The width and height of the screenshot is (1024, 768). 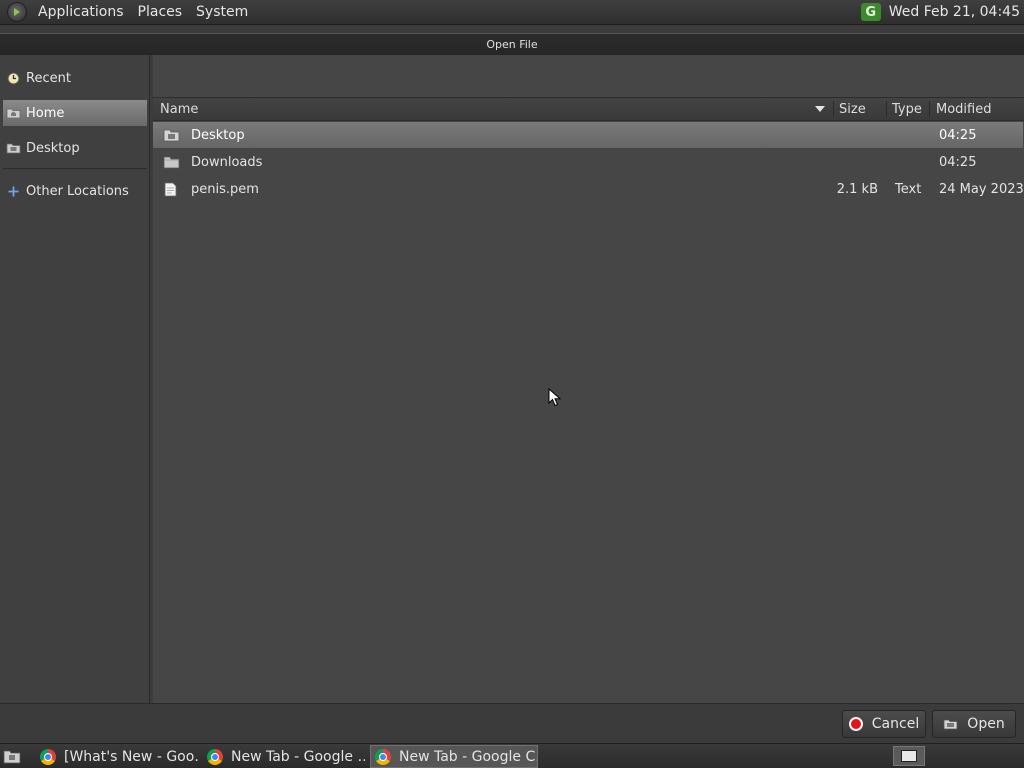 I want to click on file-row-penis-pem: penis.pem 2.1 kB Text 24 May 2023, so click(x=588, y=189).